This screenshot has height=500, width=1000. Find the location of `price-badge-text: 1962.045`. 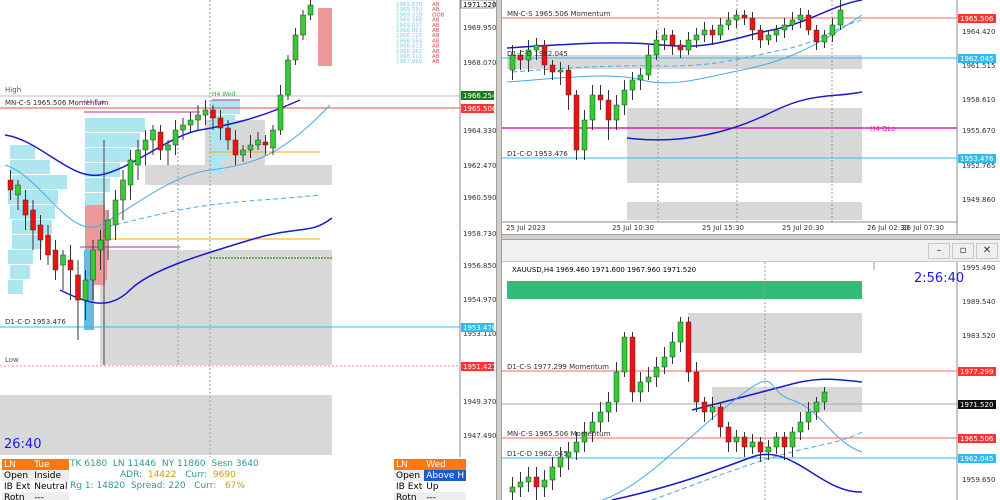

price-badge-text: 1962.045 is located at coordinates (976, 59).